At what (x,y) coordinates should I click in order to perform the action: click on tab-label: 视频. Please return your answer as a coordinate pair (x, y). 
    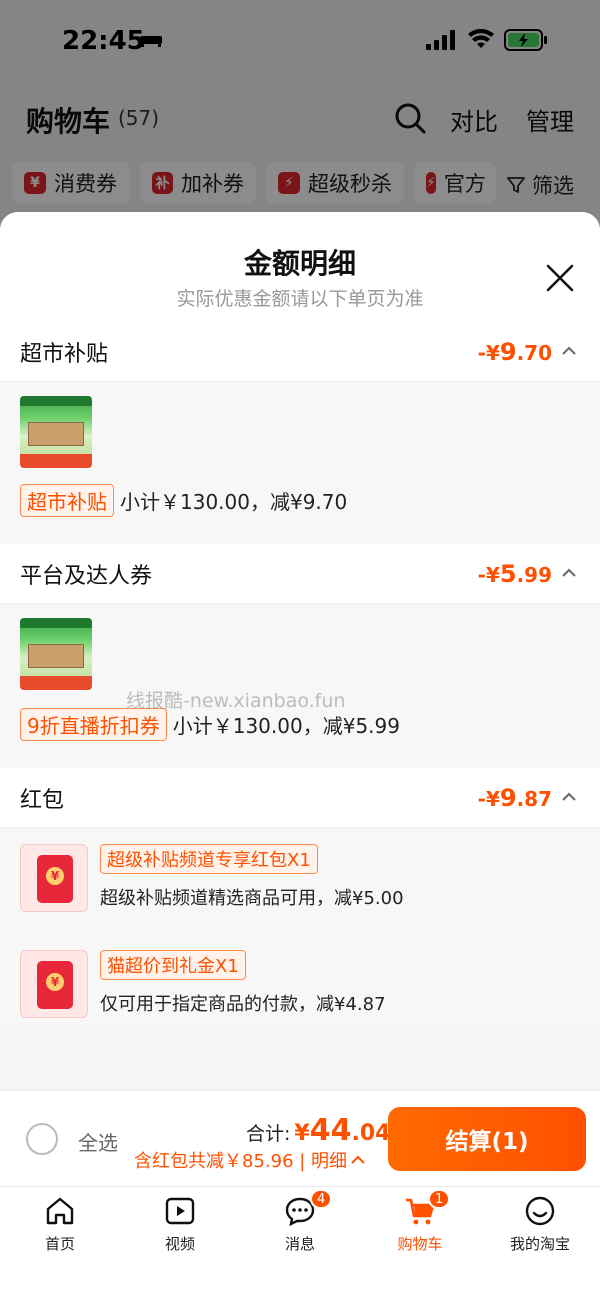
    Looking at the image, I should click on (179, 1244).